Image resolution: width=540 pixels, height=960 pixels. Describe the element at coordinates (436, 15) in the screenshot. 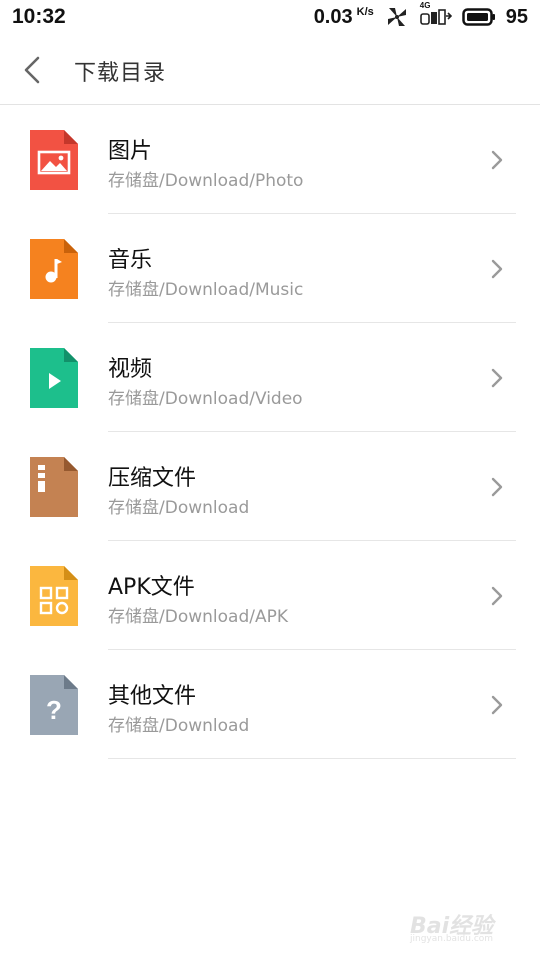

I see `signal-icon: 4G` at that location.